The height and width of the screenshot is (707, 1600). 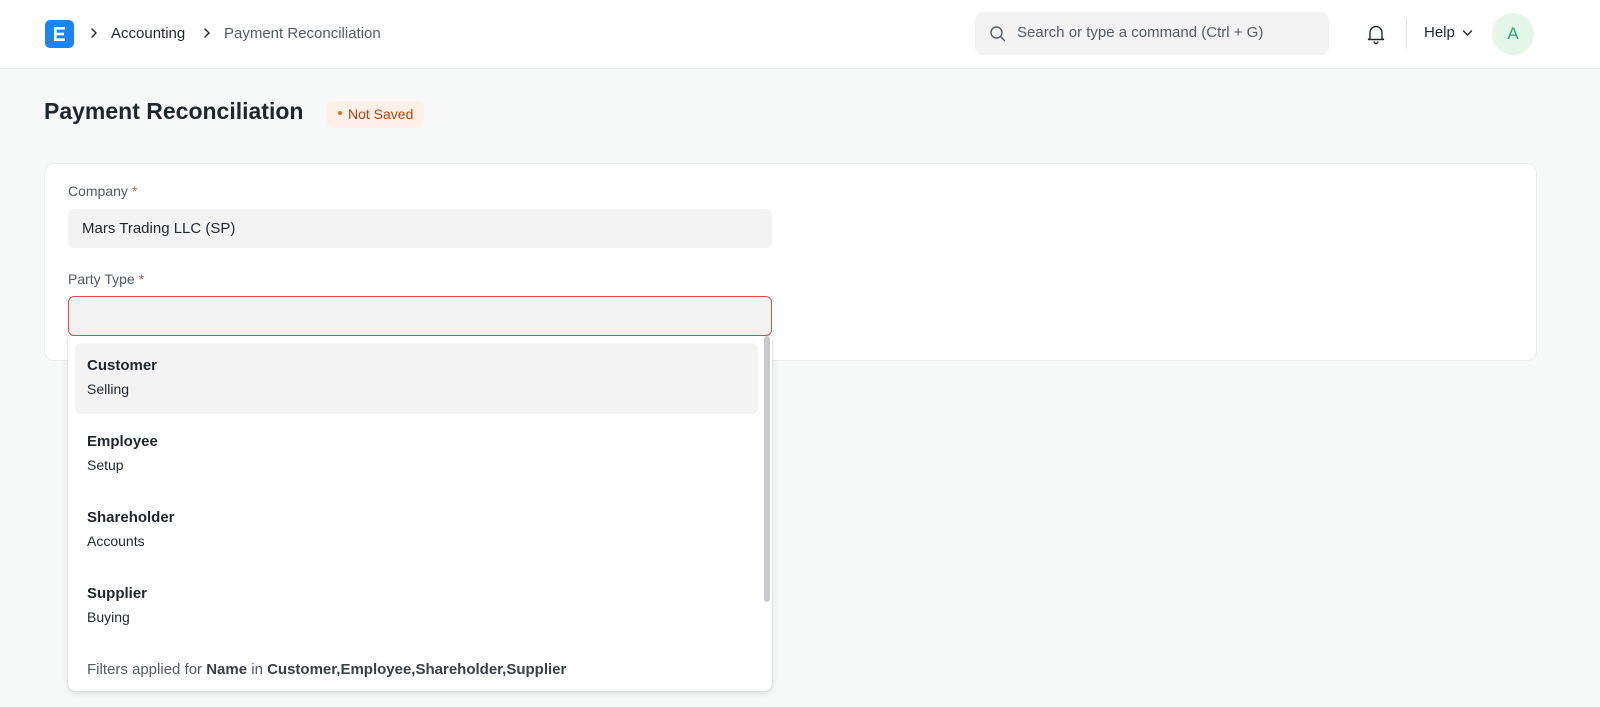 What do you see at coordinates (116, 541) in the screenshot?
I see `option-subtitle: Accounts` at bounding box center [116, 541].